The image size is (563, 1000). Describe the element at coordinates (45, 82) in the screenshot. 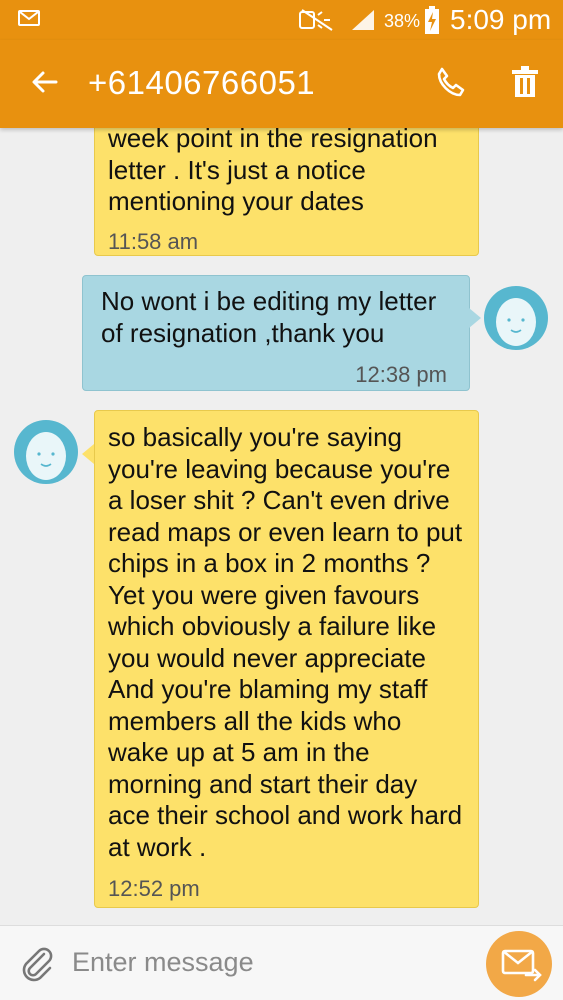

I see `arrow-left-icon` at that location.